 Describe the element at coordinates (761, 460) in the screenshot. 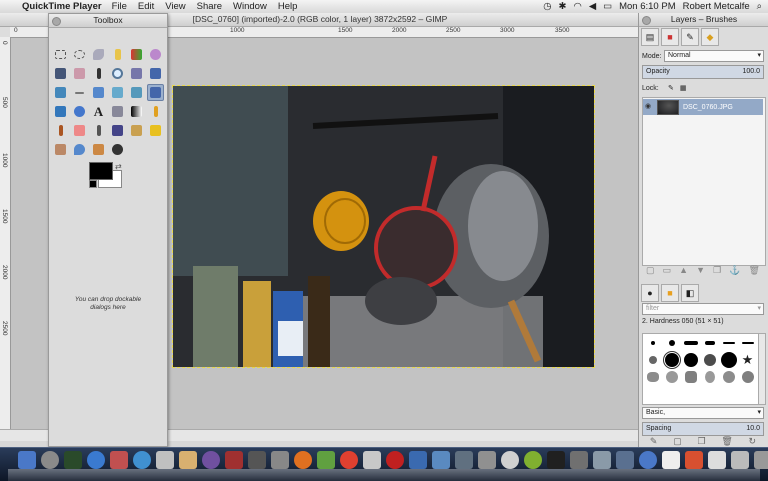

I see `trash-icon` at that location.